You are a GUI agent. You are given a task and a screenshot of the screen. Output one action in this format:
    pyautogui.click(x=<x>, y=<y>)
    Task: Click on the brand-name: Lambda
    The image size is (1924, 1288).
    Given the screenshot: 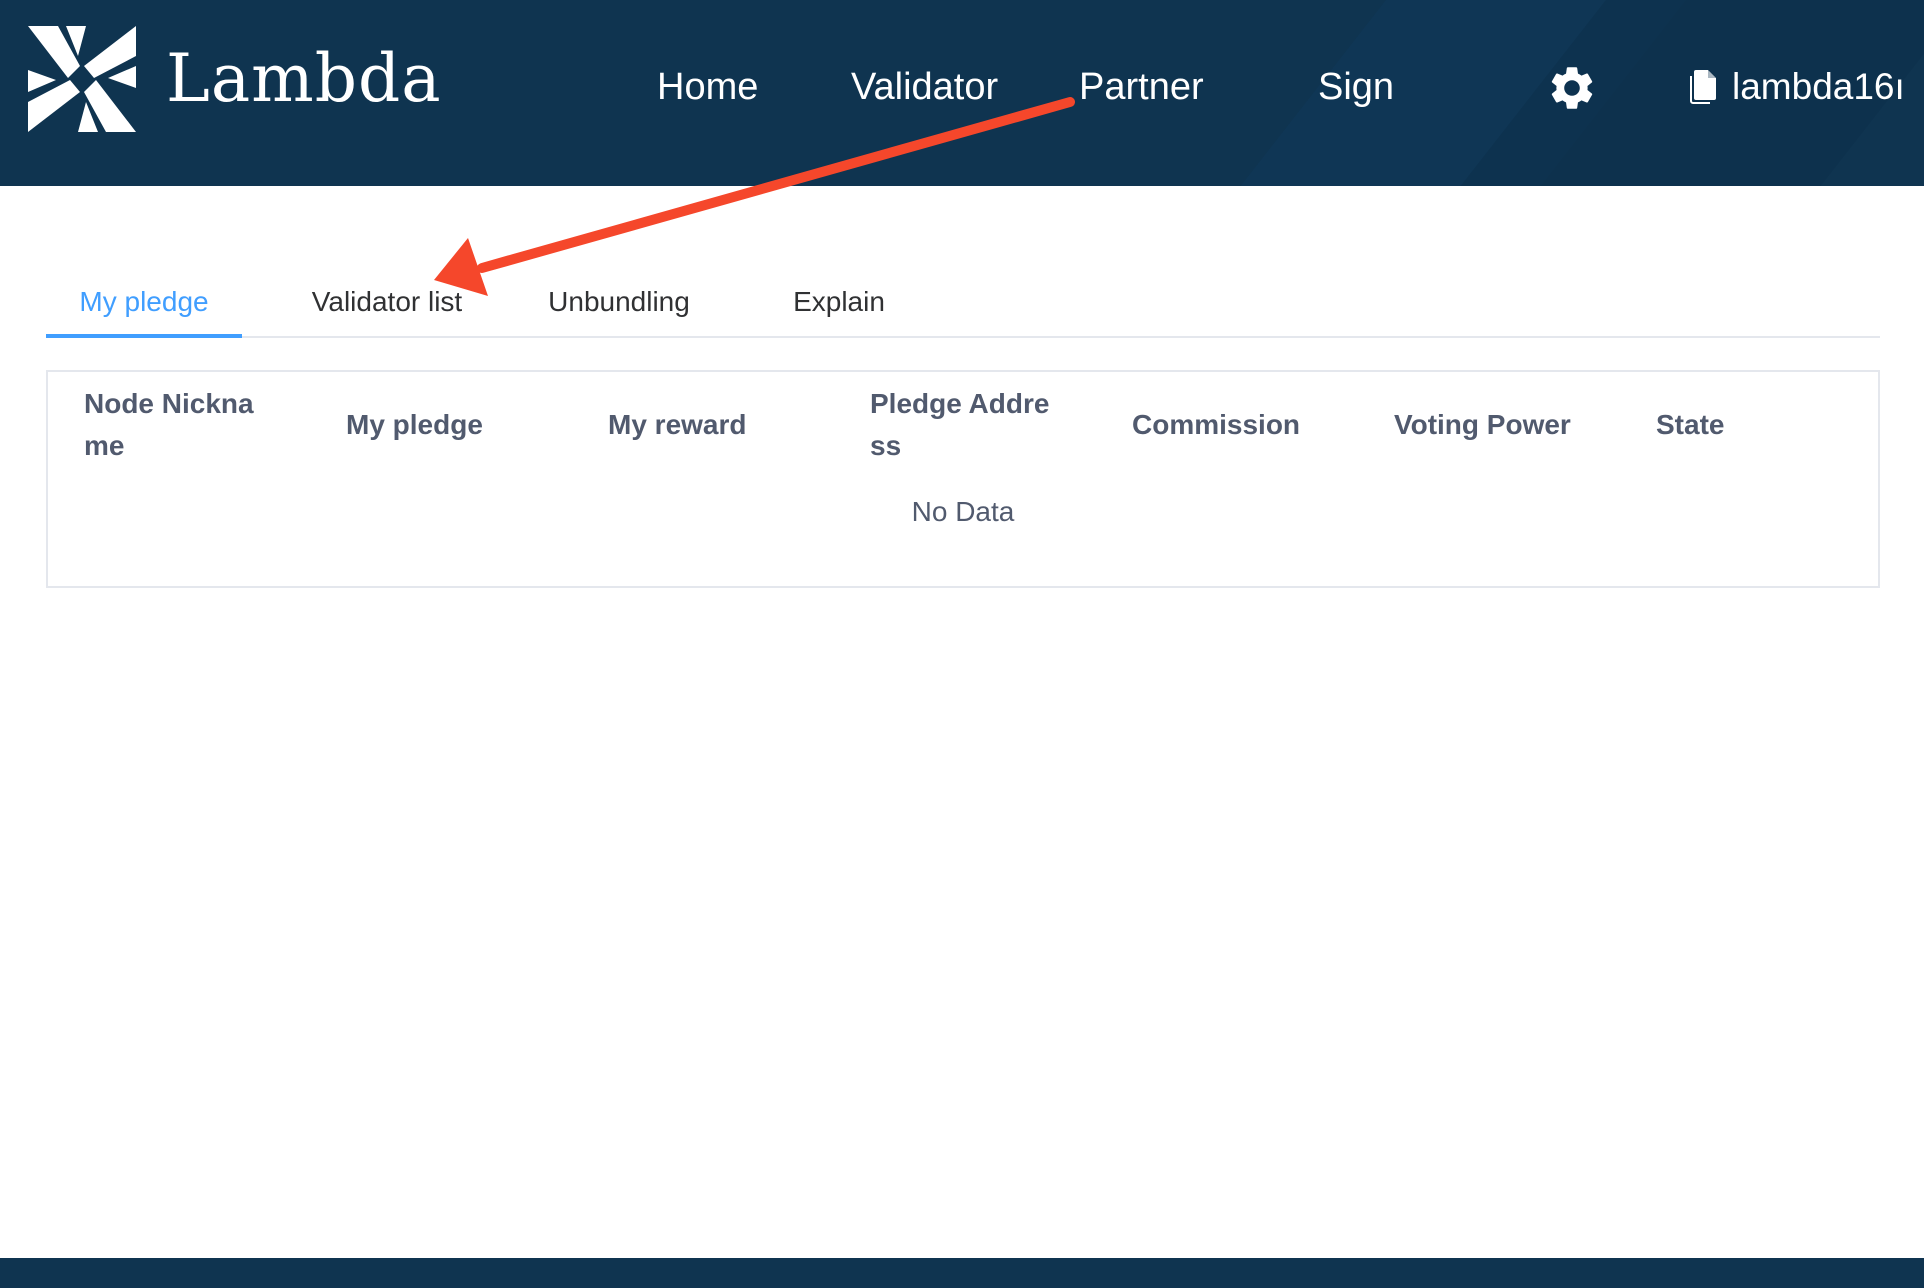 What is the action you would take?
    pyautogui.click(x=304, y=78)
    